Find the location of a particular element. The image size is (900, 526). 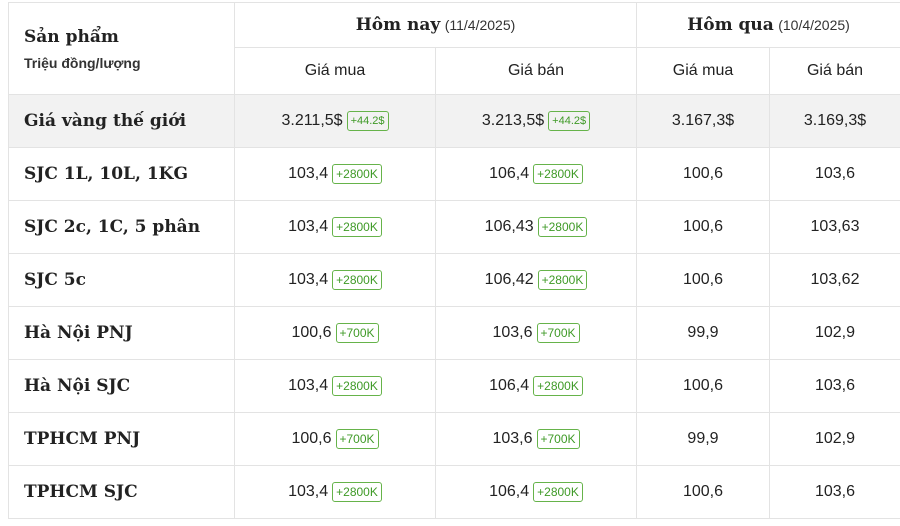

yesterday-title: Hôm qua is located at coordinates (730, 25).